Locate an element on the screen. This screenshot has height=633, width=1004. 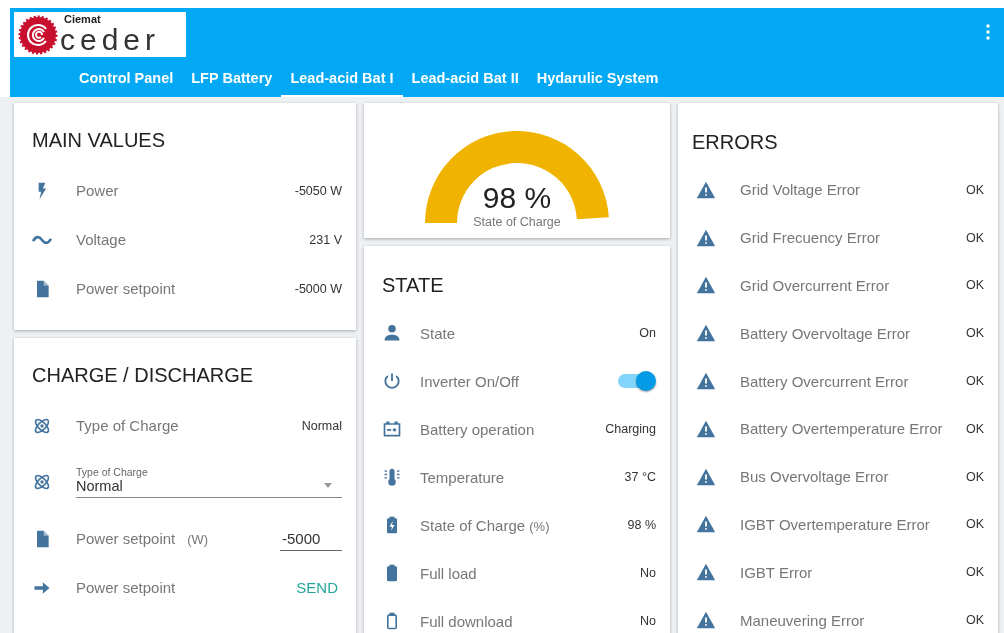
logo-subtitle: Ciemat is located at coordinates (83, 19).